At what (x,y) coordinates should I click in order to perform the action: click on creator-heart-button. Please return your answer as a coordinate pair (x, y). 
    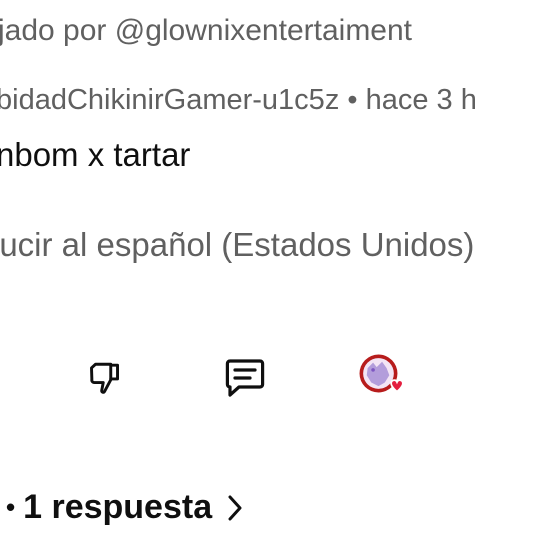
    Looking at the image, I should click on (383, 378).